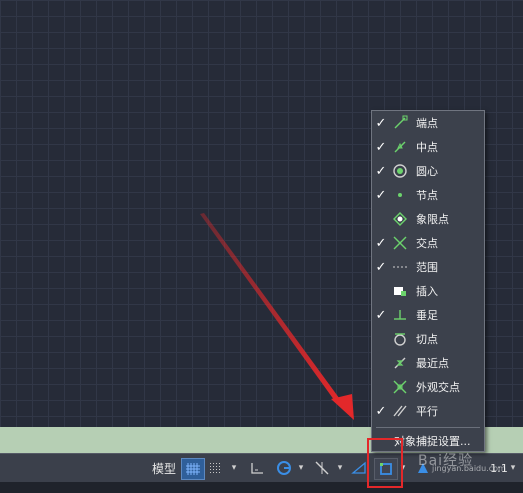 This screenshot has width=523, height=493. Describe the element at coordinates (400, 315) in the screenshot. I see `perpendicular-icon` at that location.